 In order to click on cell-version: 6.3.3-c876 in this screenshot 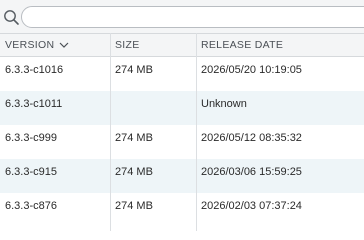, I will do `click(31, 206)`.